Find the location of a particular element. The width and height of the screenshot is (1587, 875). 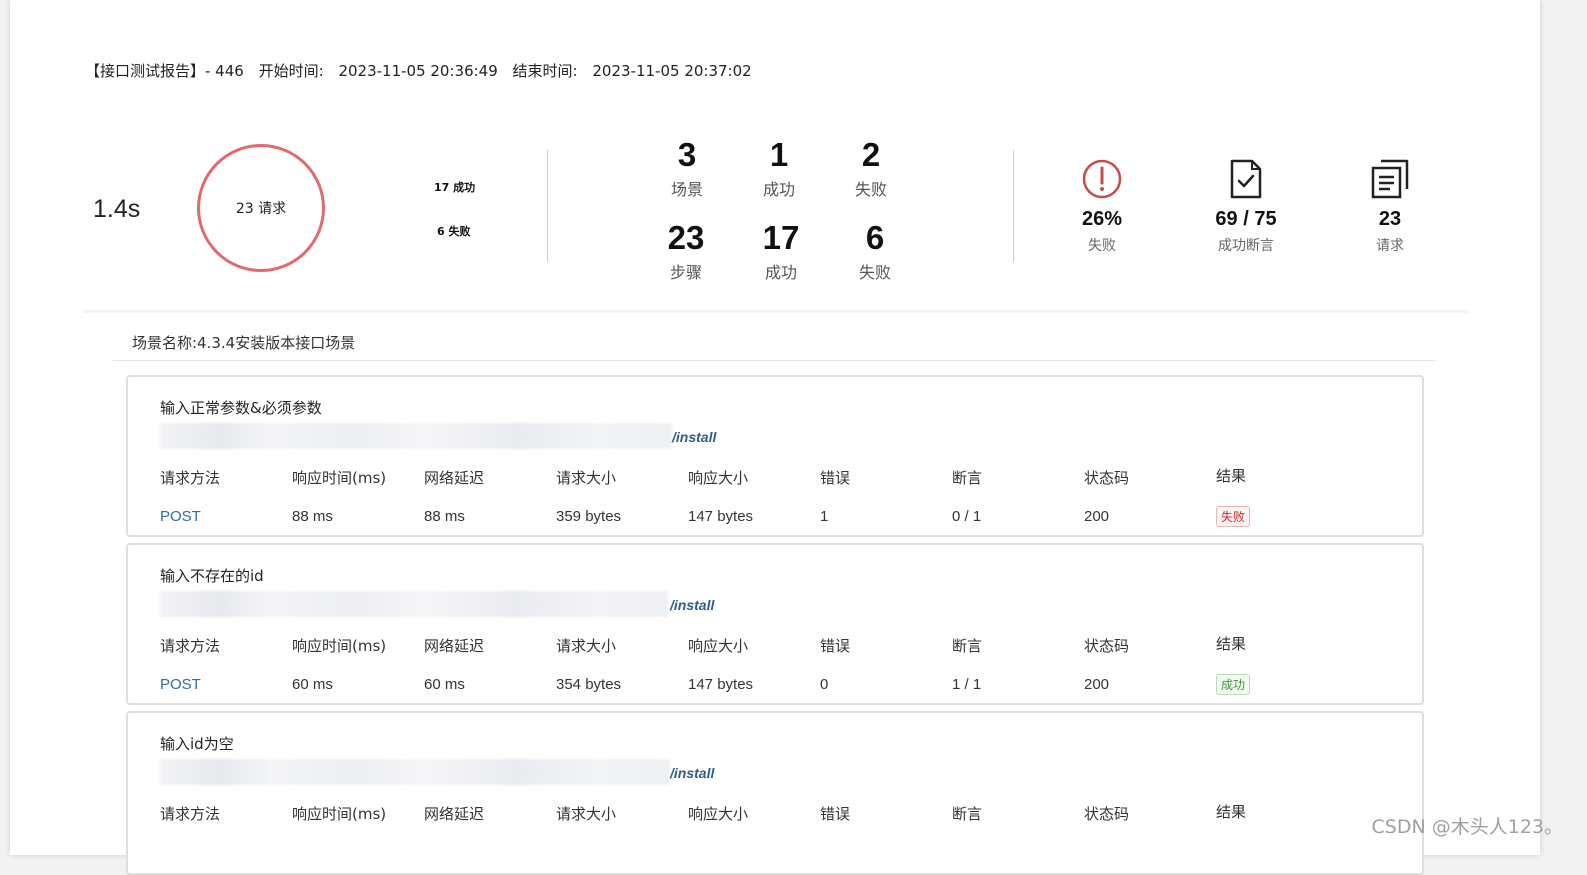

stat-num: 6 is located at coordinates (875, 237).